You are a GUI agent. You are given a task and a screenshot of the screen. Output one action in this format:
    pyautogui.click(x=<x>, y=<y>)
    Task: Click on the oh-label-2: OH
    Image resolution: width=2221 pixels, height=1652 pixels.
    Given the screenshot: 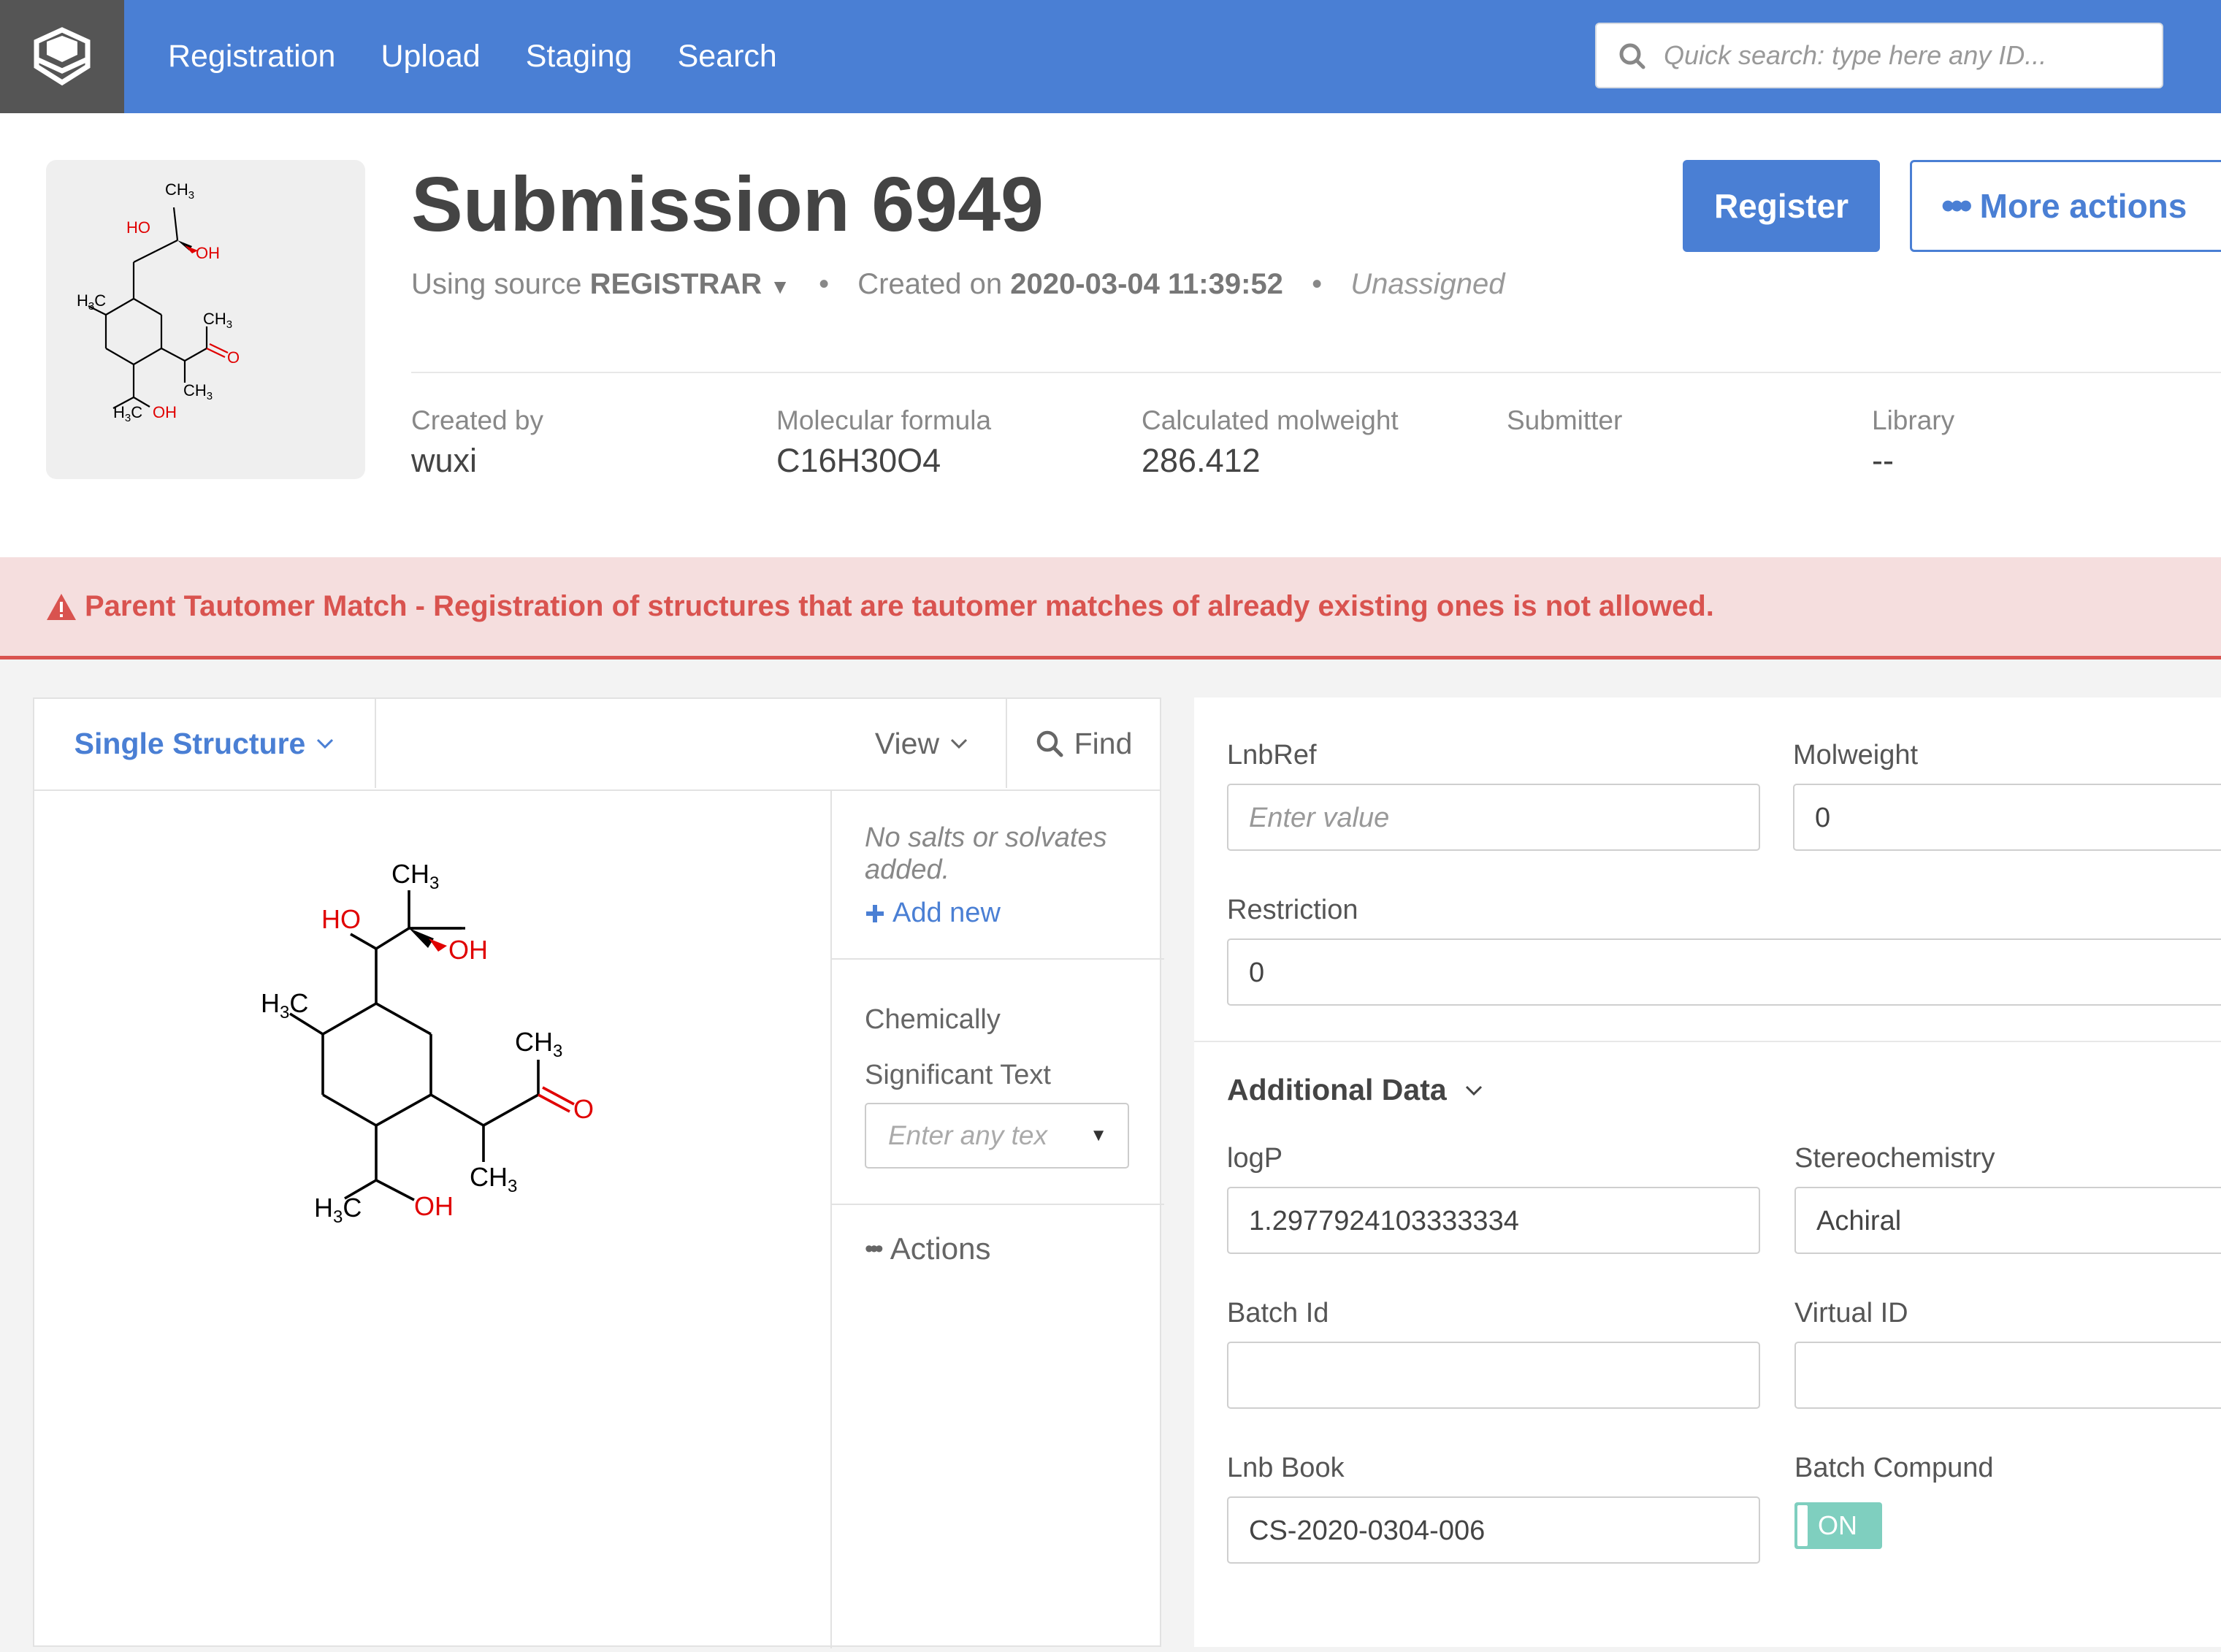 What is the action you would take?
    pyautogui.click(x=434, y=1206)
    